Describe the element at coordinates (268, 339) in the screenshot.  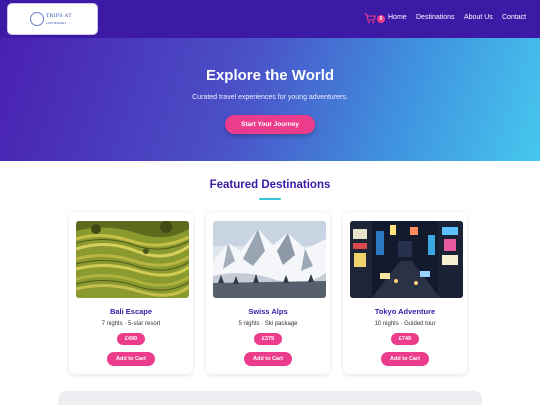
I see `price-badge: £379` at that location.